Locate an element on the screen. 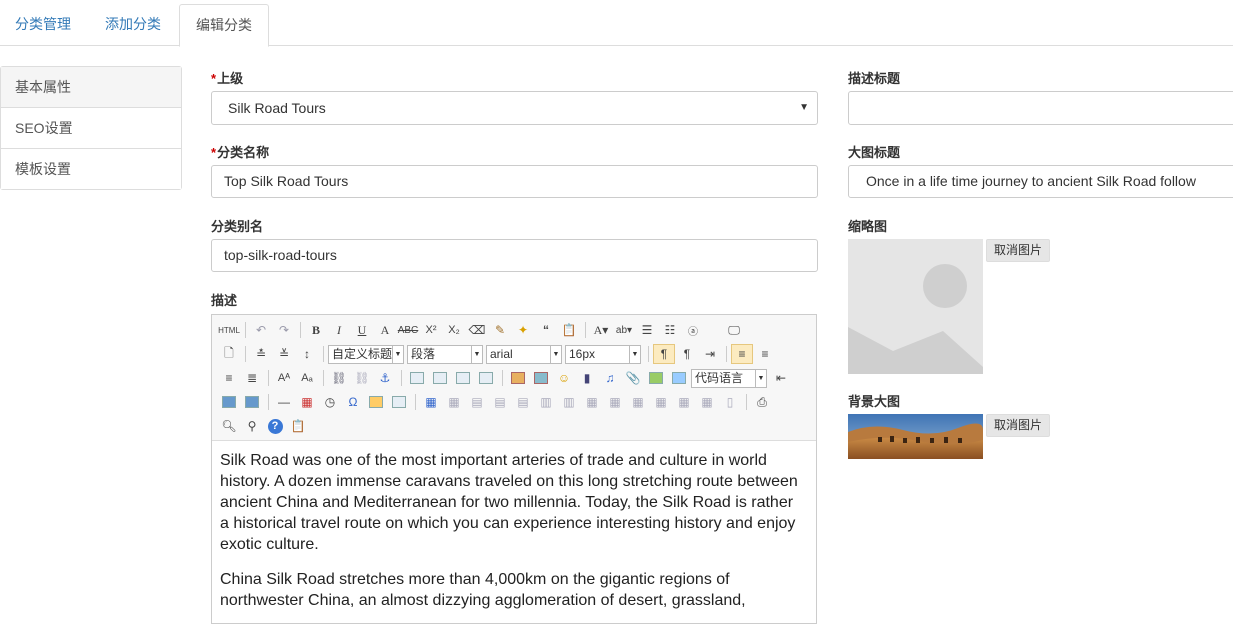 Image resolution: width=1233 pixels, height=624 pixels. html-source-icon: HTML is located at coordinates (229, 330).